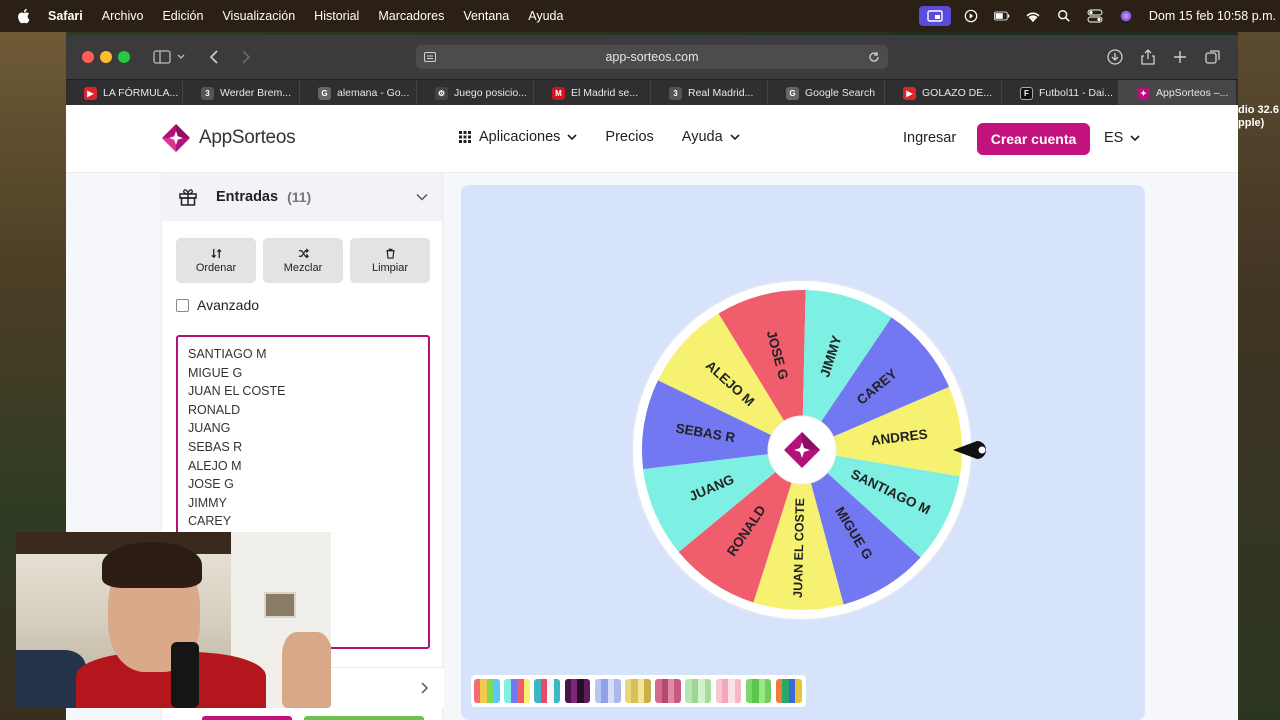  I want to click on entry-line: SEBAS R, so click(215, 446).